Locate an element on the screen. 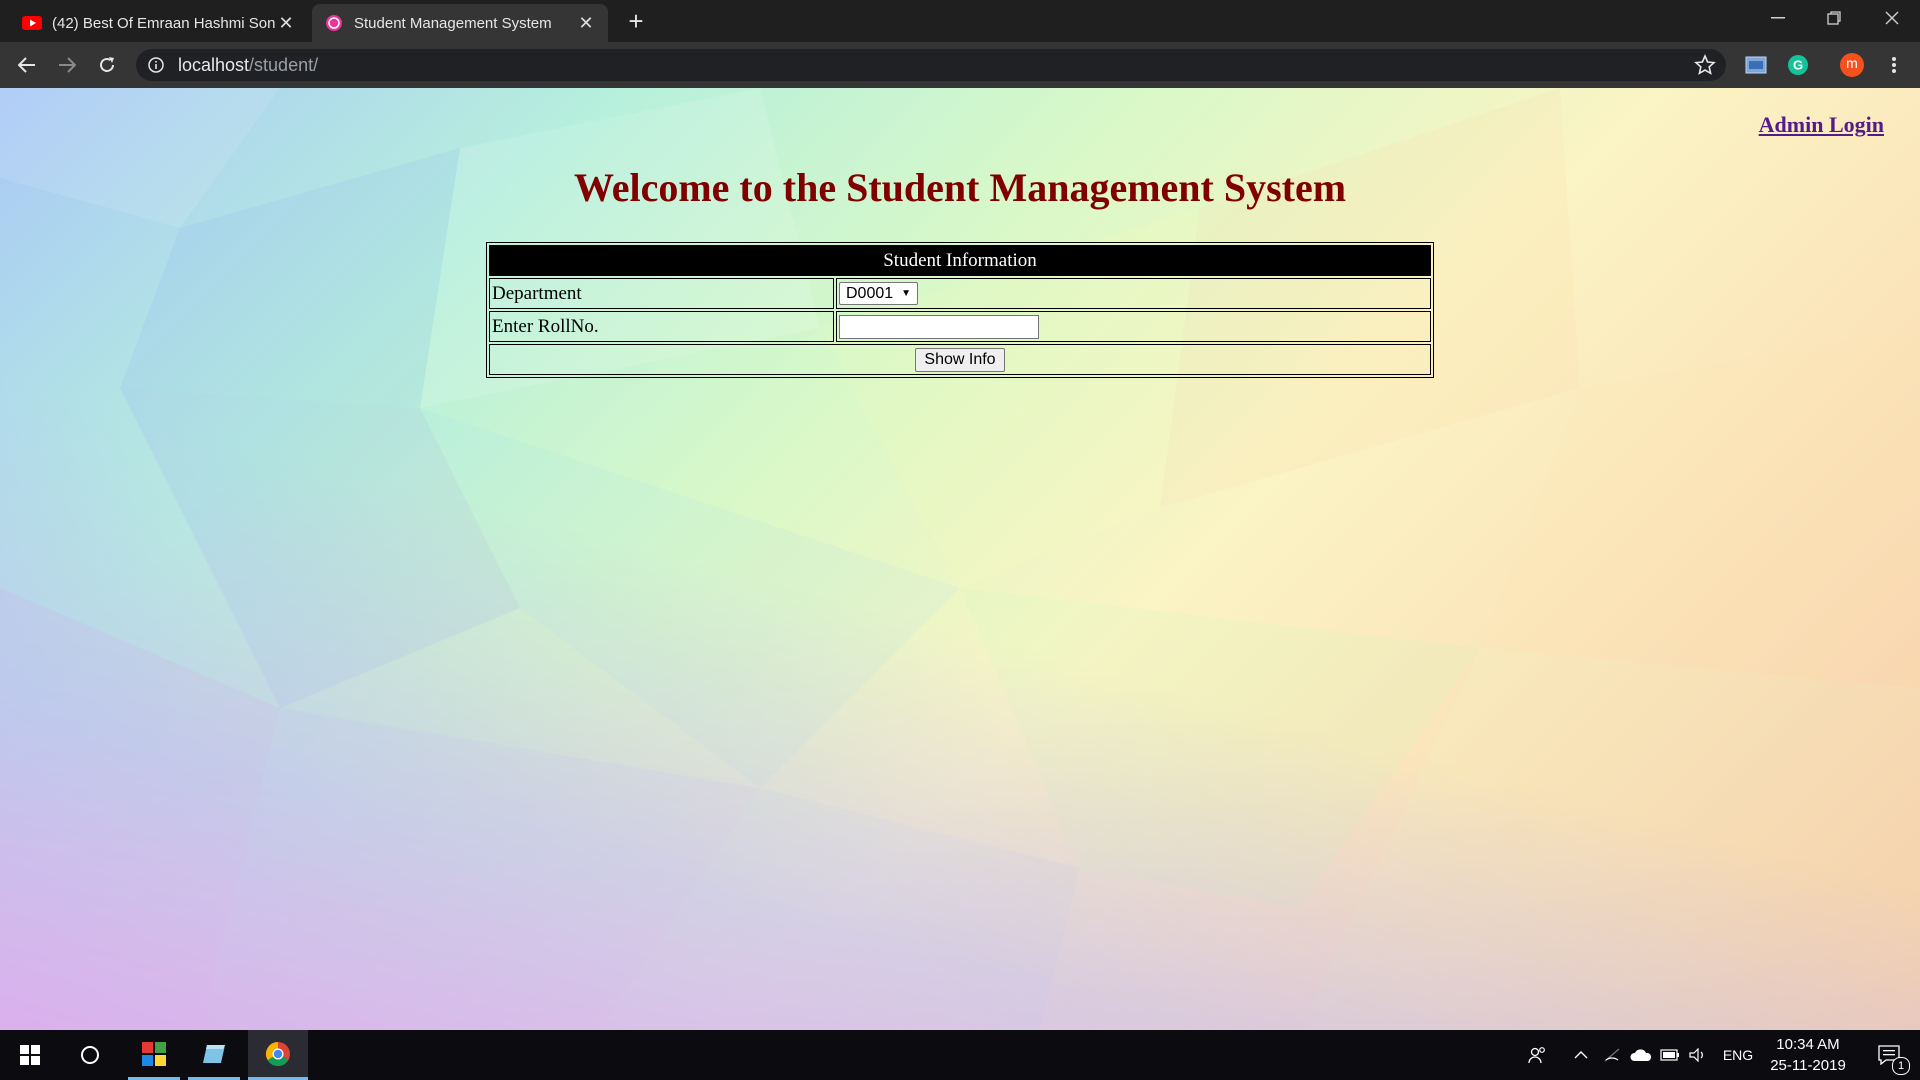 The image size is (1920, 1080). windows-taskbar: ENG 10:34 AM 25-11-2019 1 is located at coordinates (960, 1055).